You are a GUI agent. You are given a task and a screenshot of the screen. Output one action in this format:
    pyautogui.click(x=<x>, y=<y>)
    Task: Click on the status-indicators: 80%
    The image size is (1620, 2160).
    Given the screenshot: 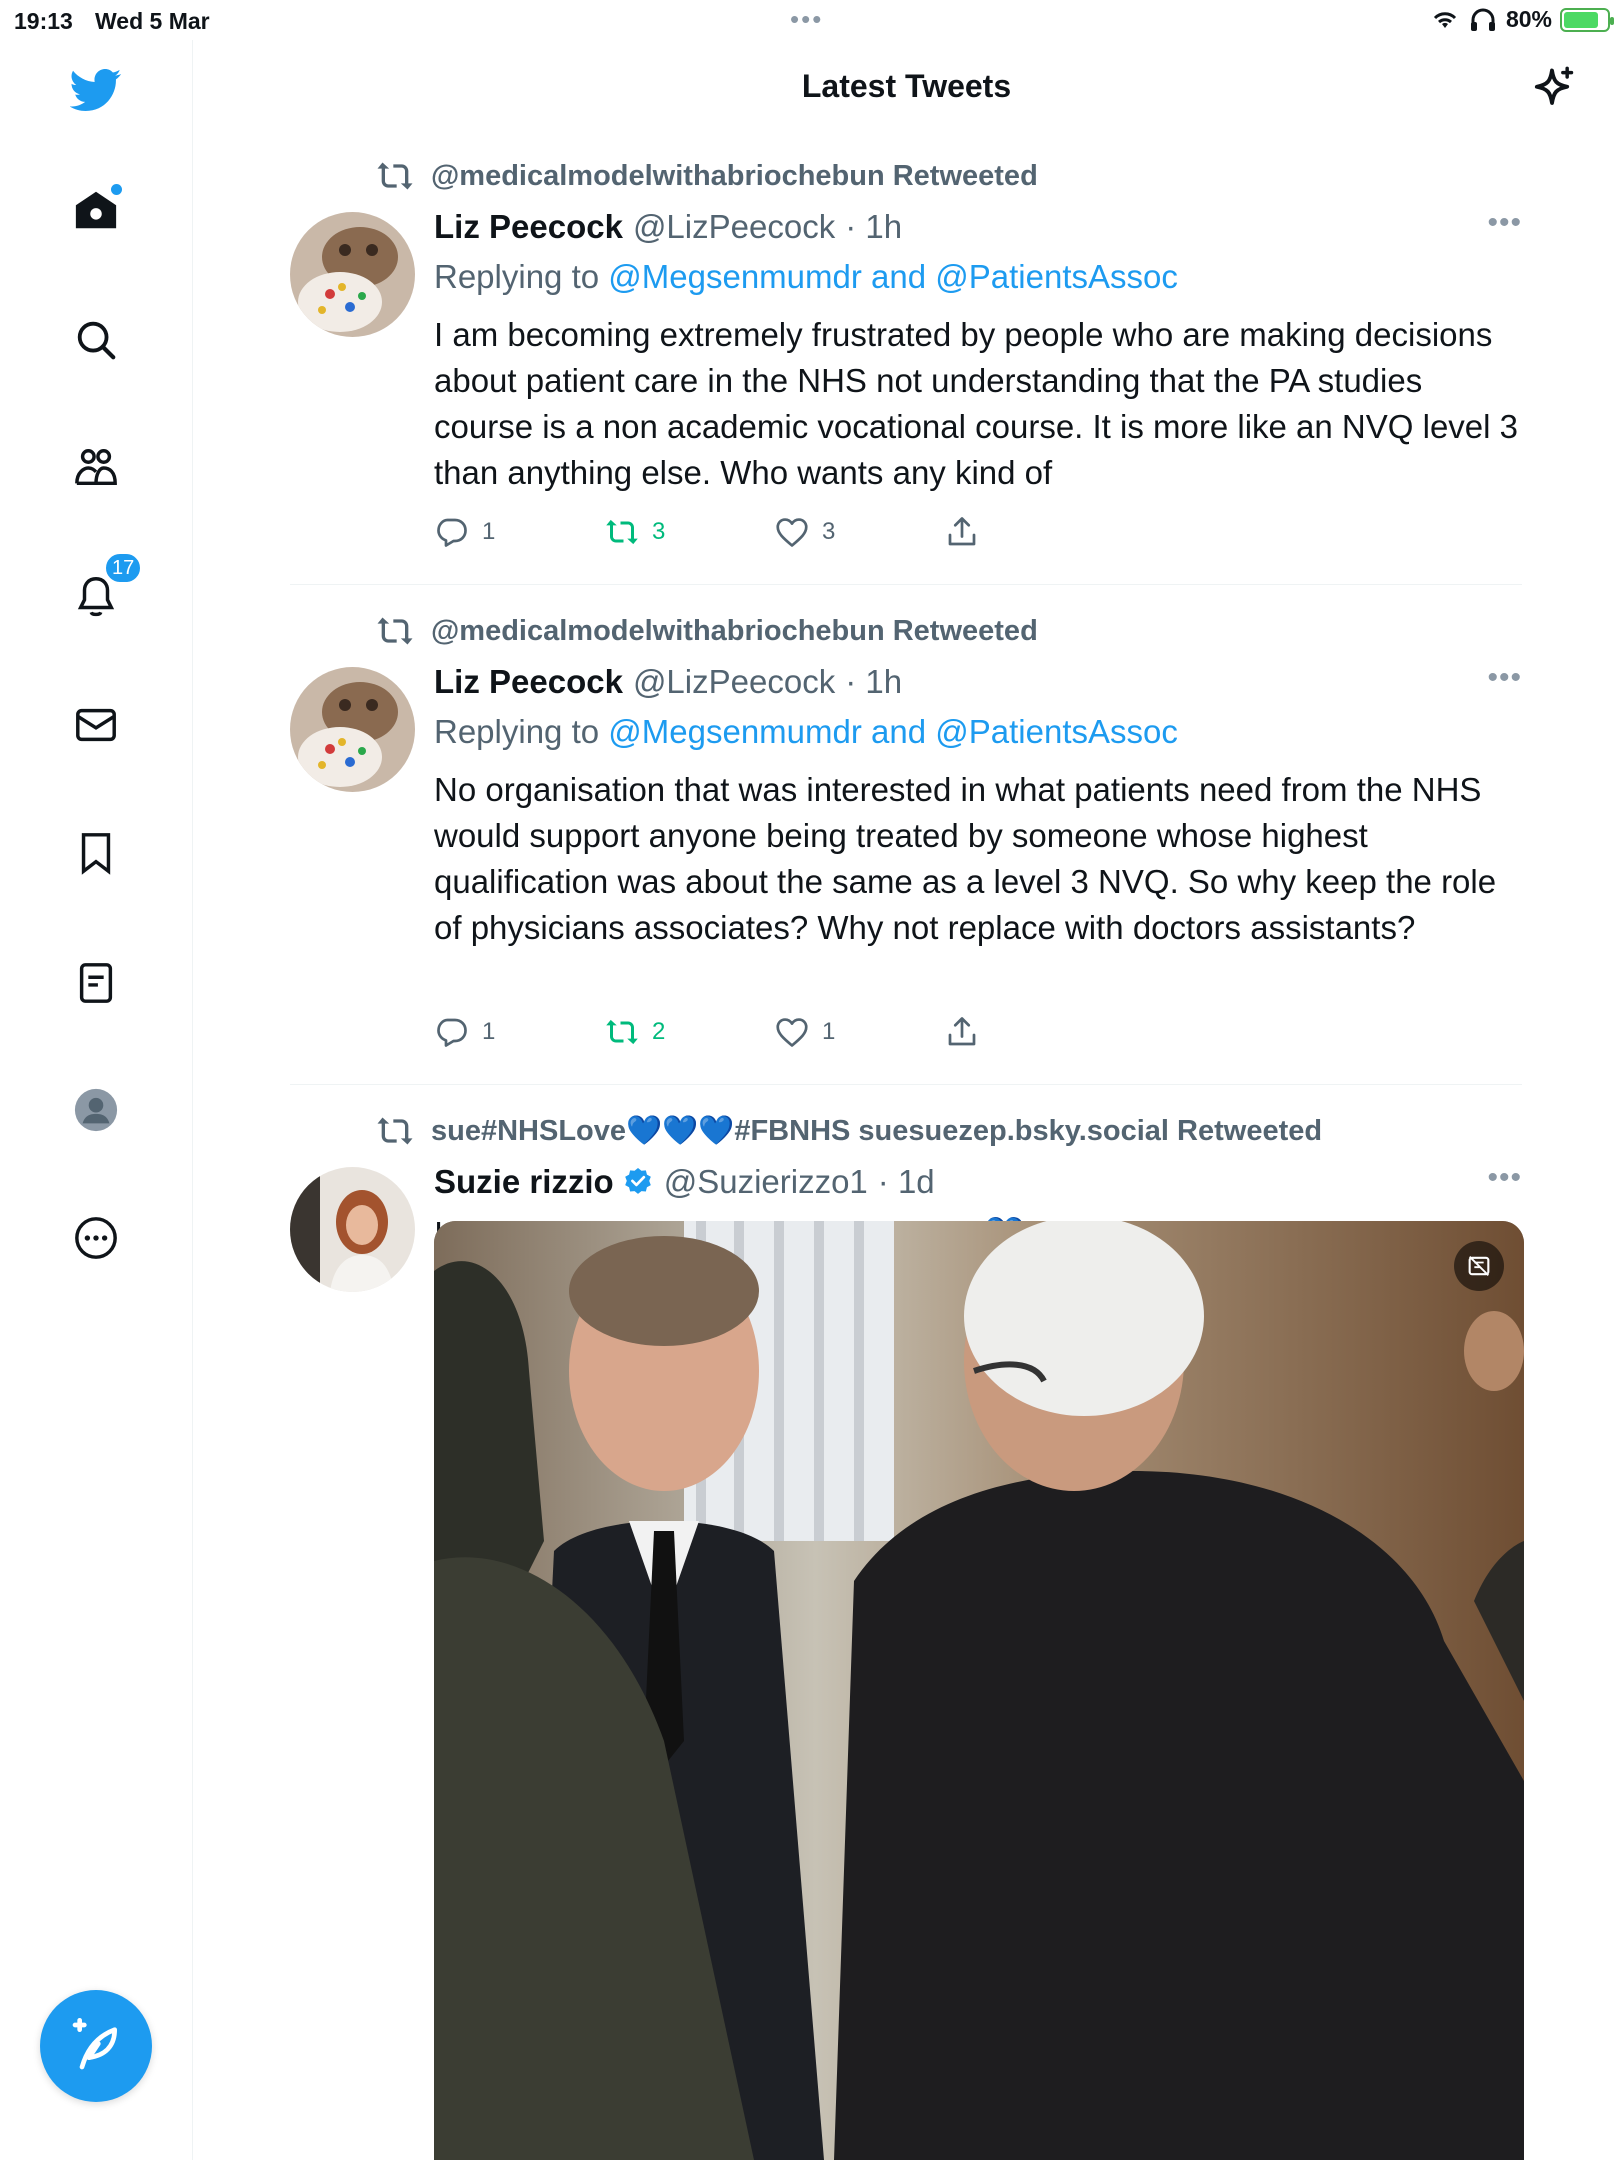 What is the action you would take?
    pyautogui.click(x=1522, y=19)
    